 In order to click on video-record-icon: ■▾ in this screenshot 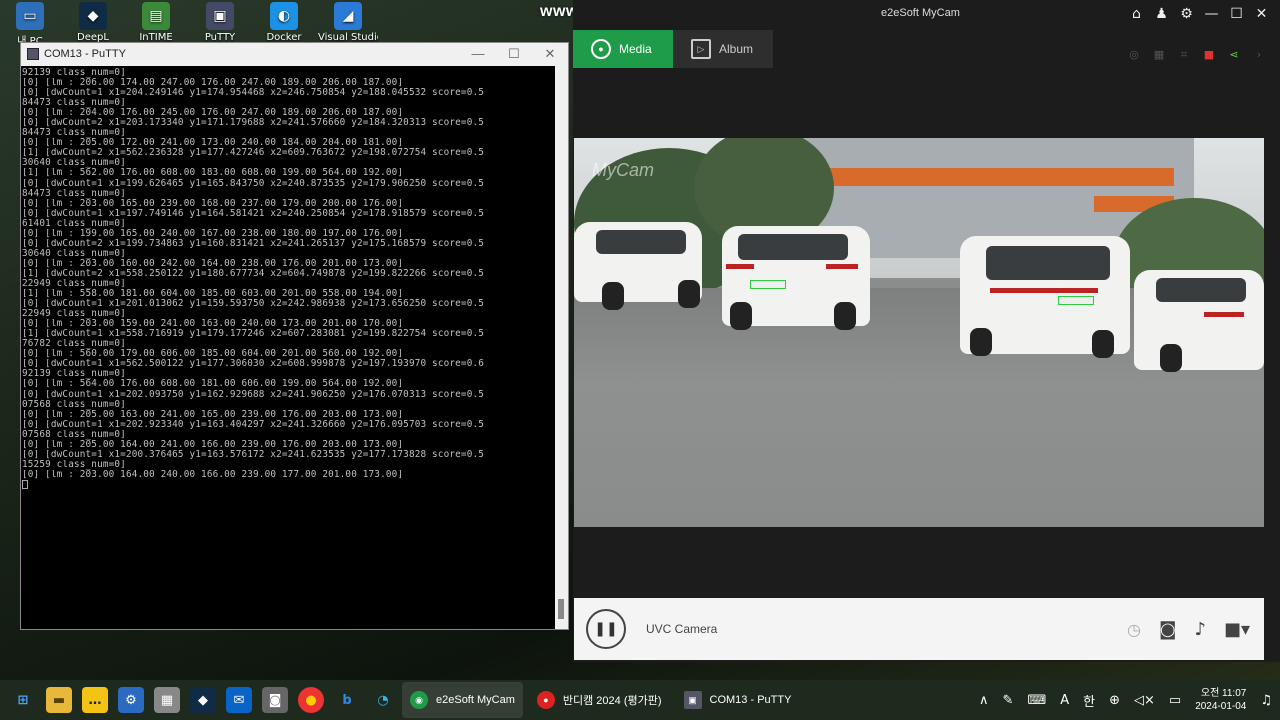, I will do `click(1237, 629)`.